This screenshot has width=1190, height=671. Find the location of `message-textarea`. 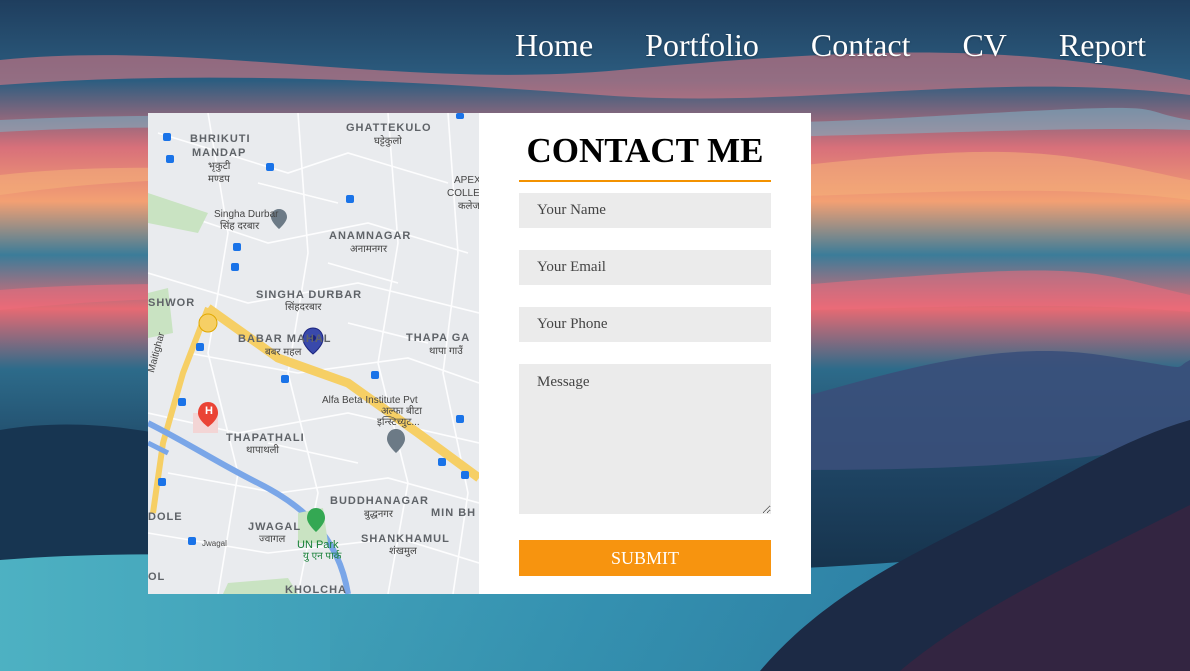

message-textarea is located at coordinates (645, 439).